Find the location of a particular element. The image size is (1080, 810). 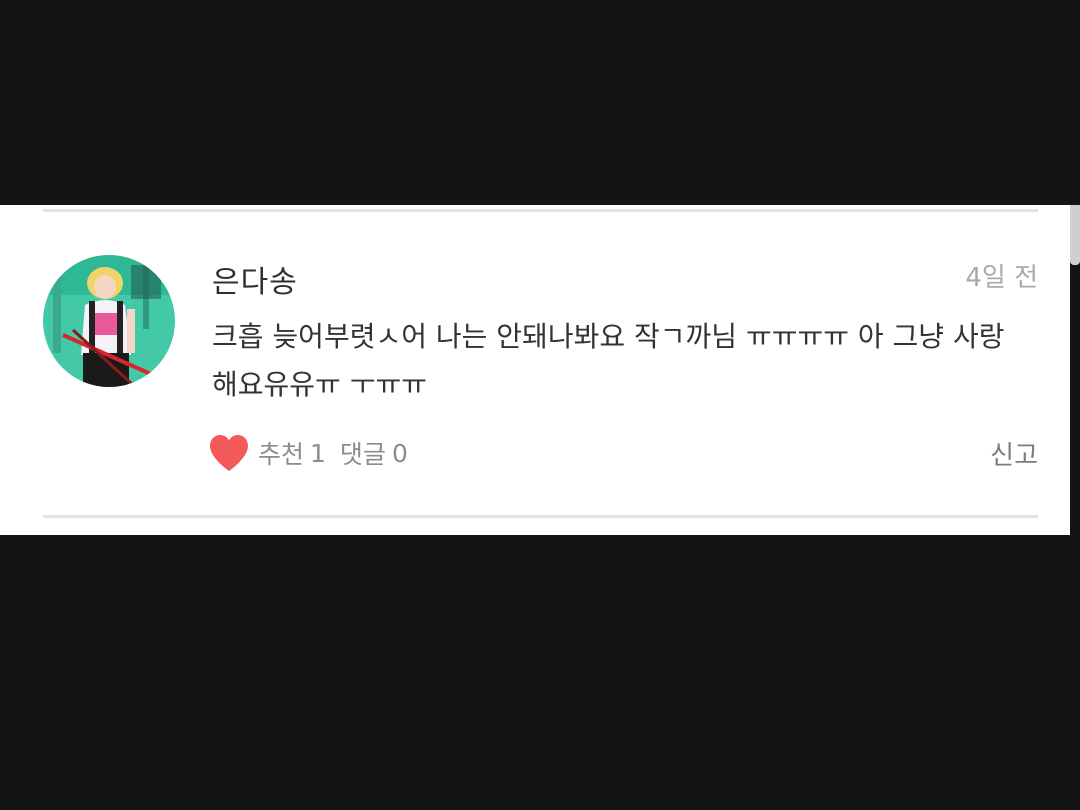

comment-username: 은다송 is located at coordinates (255, 279).